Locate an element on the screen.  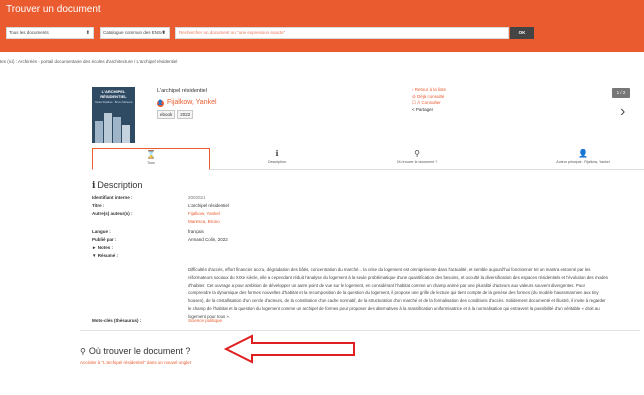
field-value-keywords: Science politique is located at coordinates (205, 320).